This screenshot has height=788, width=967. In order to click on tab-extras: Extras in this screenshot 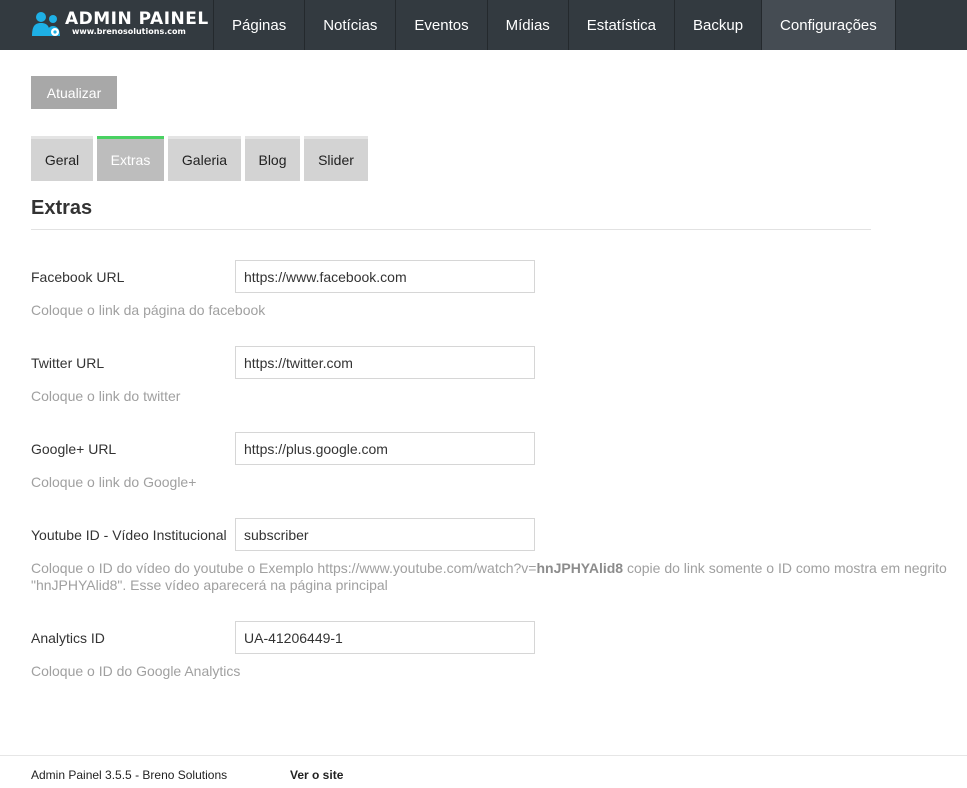, I will do `click(130, 158)`.